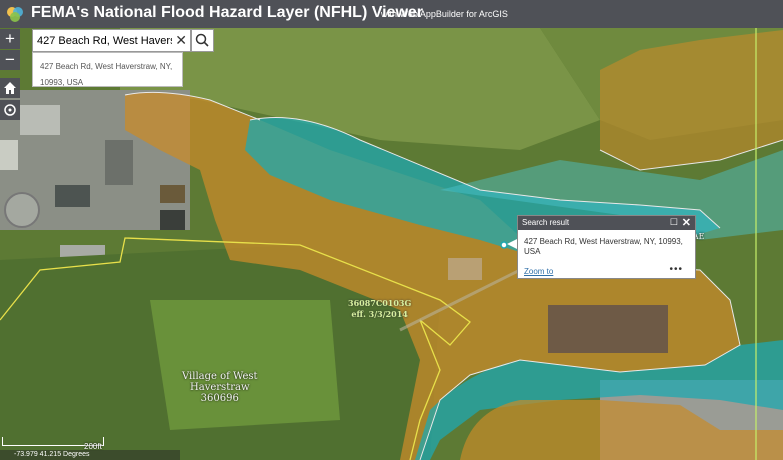  Describe the element at coordinates (538, 271) in the screenshot. I see `zoom-to-link: Zoom to` at that location.